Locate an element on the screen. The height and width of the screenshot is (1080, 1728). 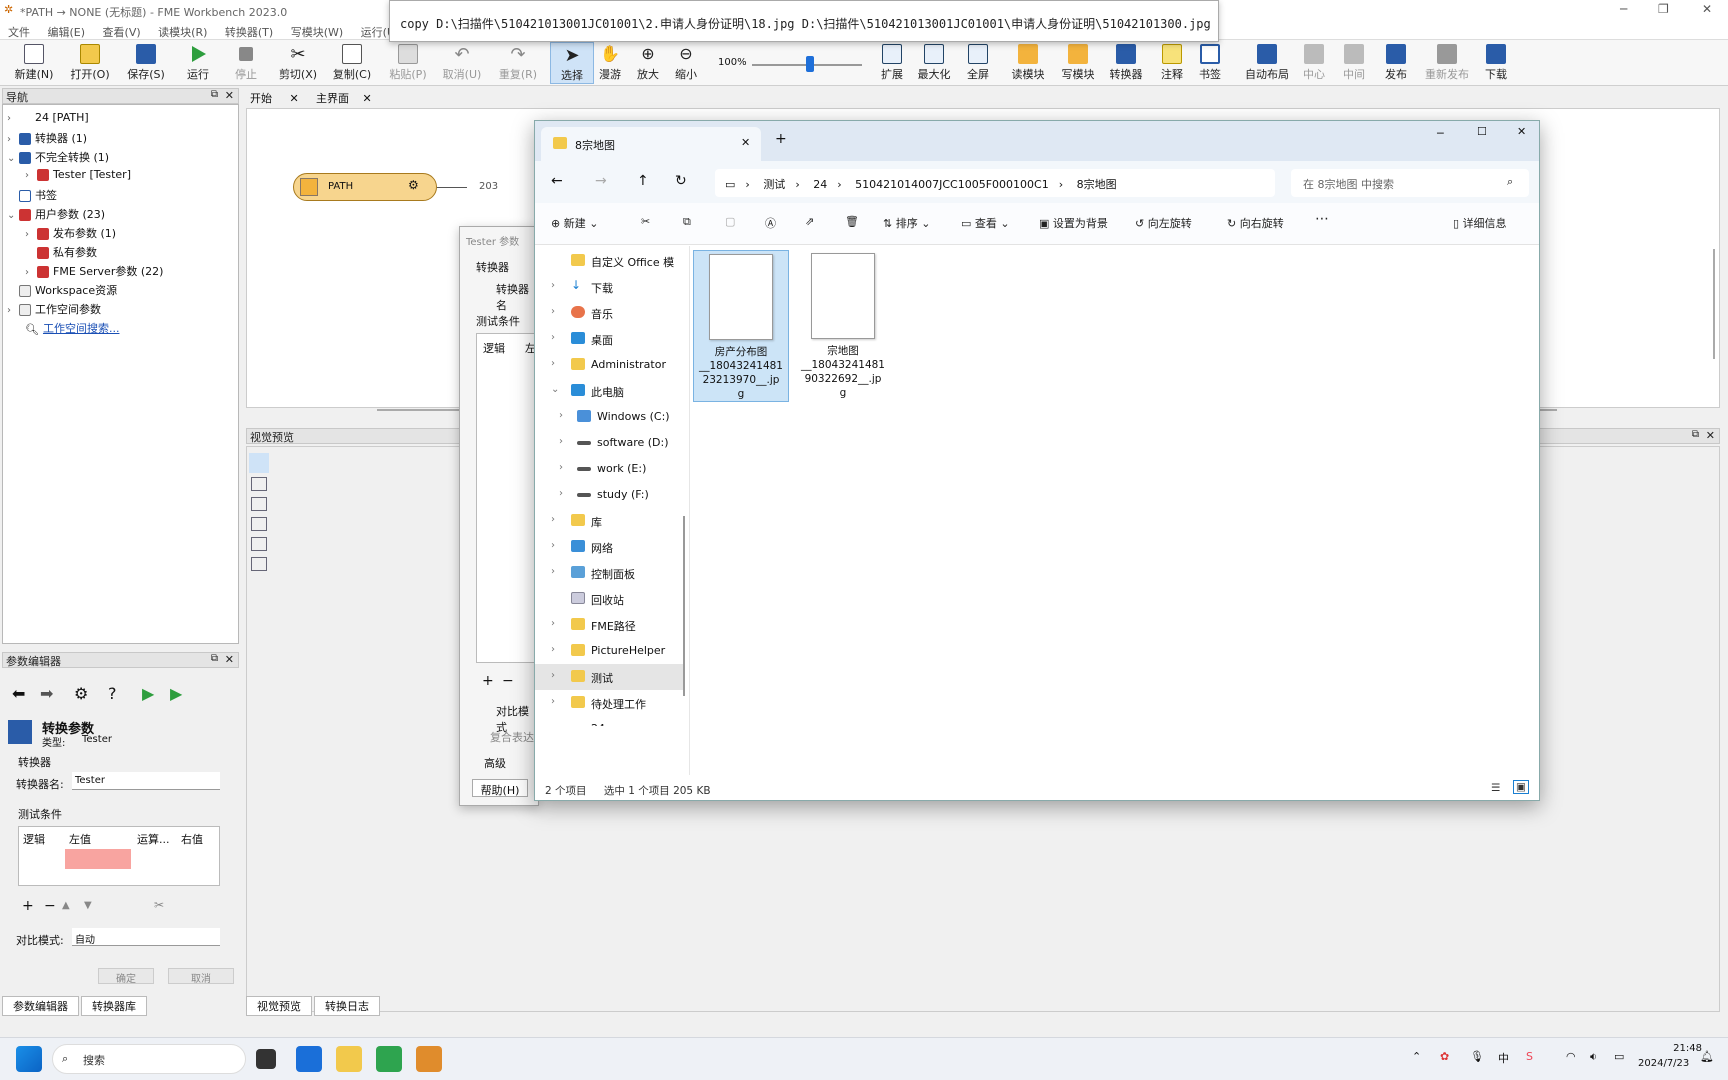
new-tab-icon: + is located at coordinates (781, 139).